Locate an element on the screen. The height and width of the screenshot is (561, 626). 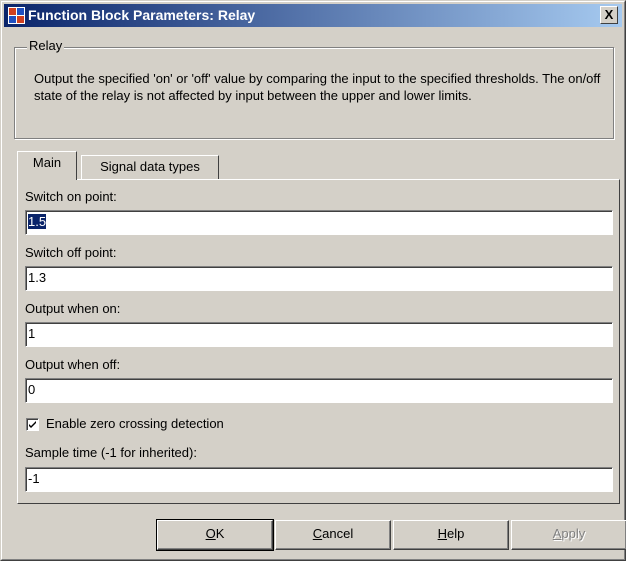
switch-on-value: 1.5 is located at coordinates (37, 221).